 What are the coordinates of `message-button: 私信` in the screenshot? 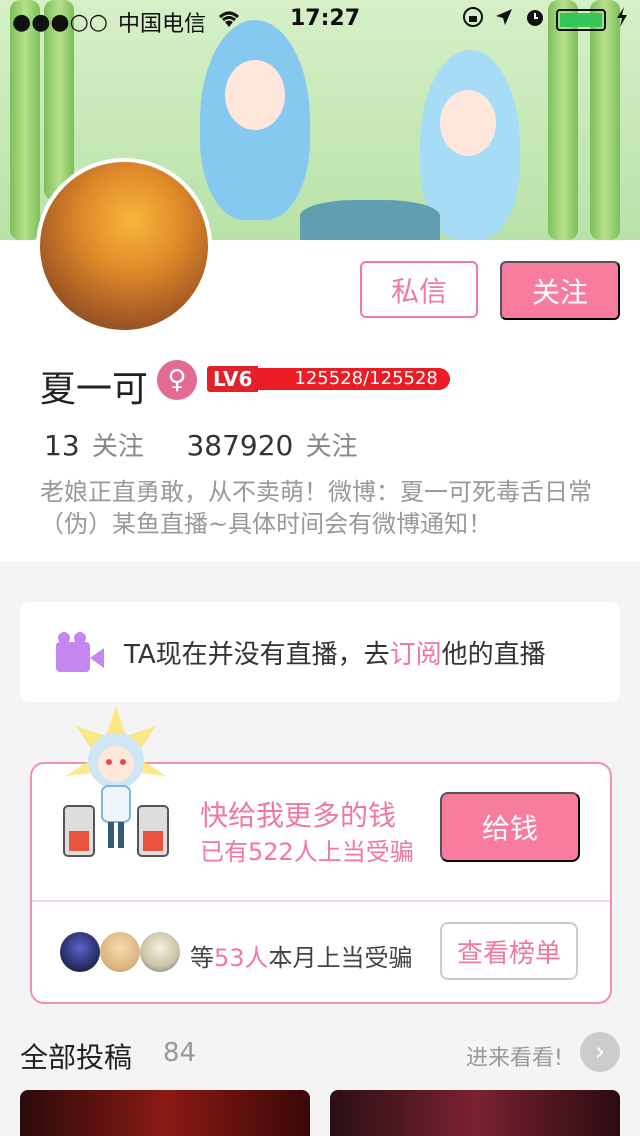 It's located at (419, 289).